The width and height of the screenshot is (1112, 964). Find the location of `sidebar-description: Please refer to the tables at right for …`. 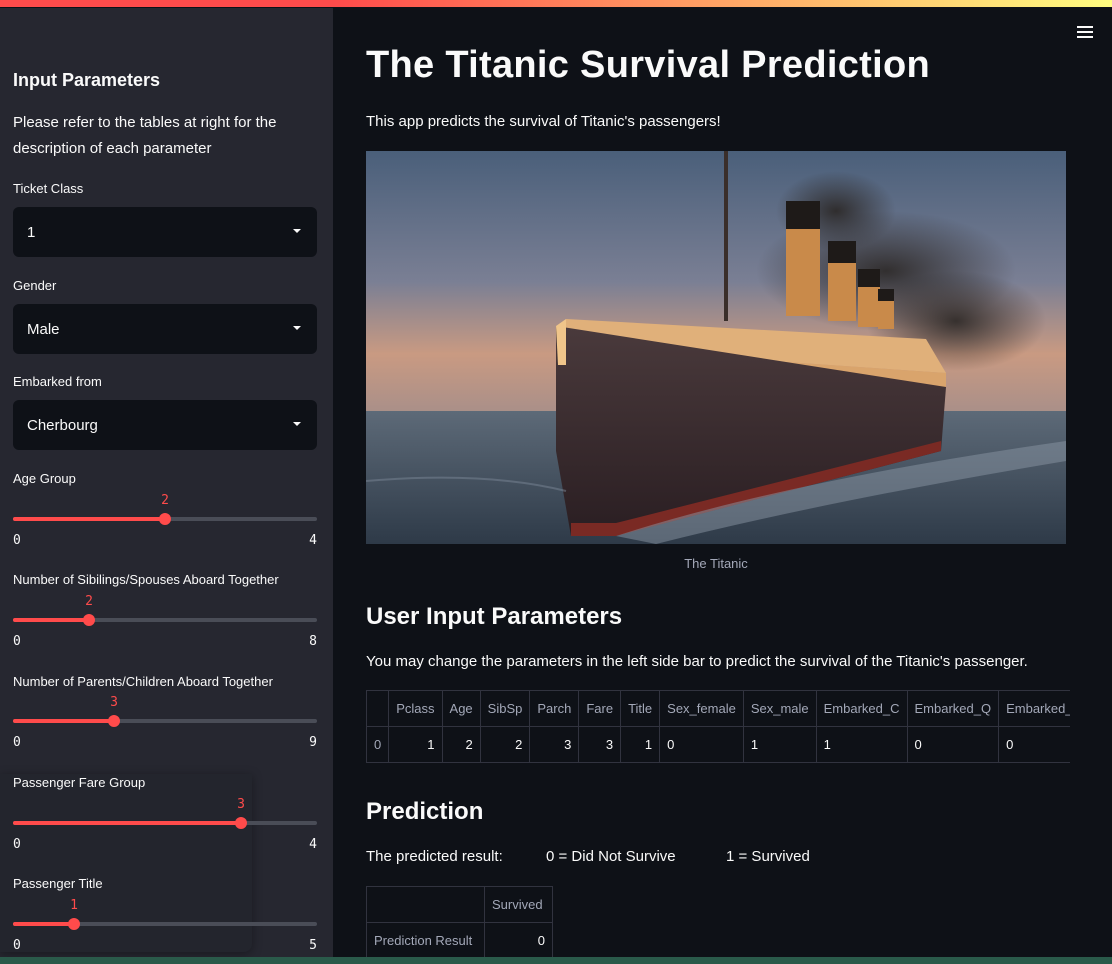

sidebar-description: Please refer to the tables at right for … is located at coordinates (145, 135).